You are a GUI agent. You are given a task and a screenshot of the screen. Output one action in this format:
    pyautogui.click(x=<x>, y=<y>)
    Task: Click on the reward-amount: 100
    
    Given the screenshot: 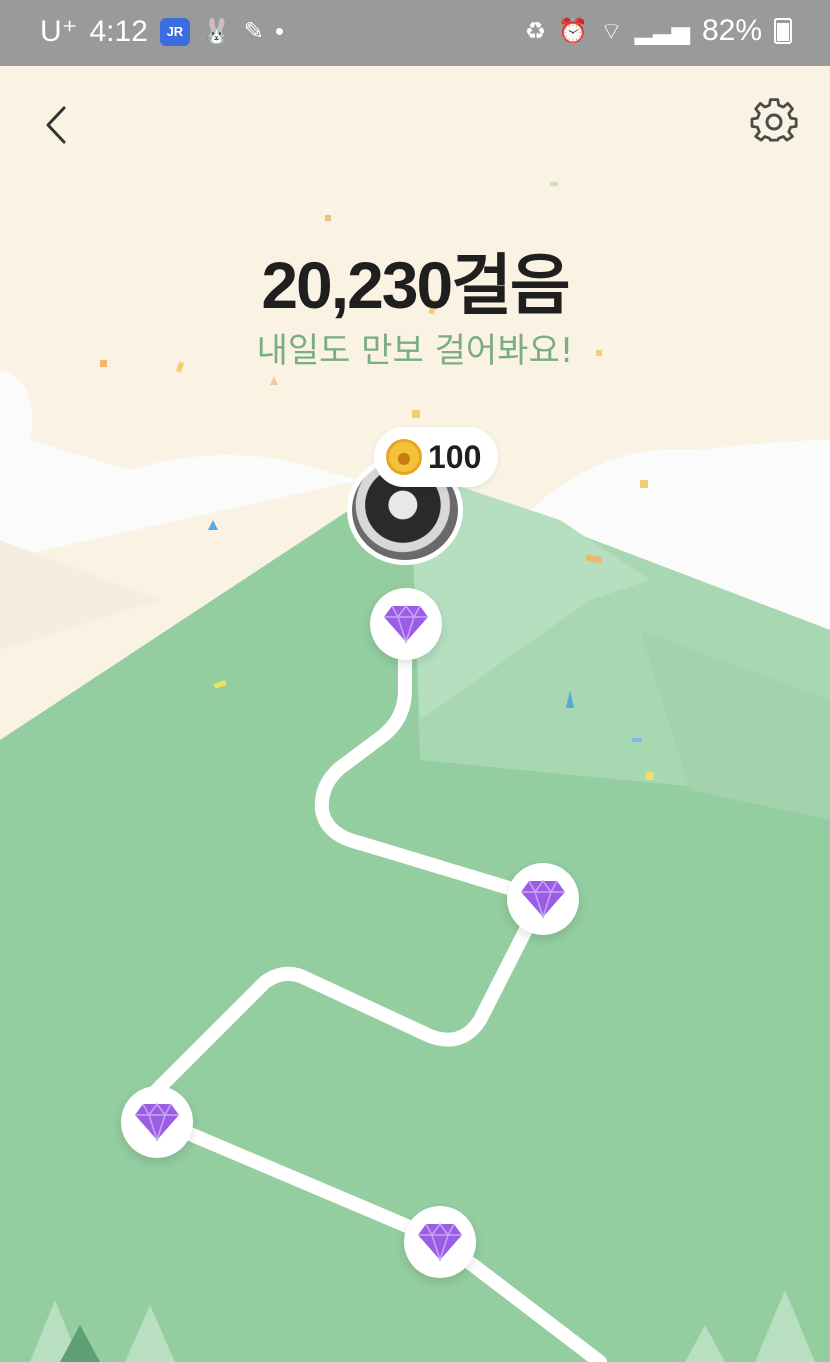 What is the action you would take?
    pyautogui.click(x=455, y=456)
    